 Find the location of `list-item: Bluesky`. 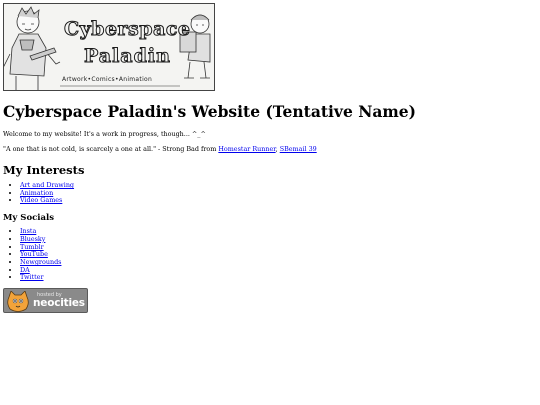

list-item: Bluesky is located at coordinates (276, 239).